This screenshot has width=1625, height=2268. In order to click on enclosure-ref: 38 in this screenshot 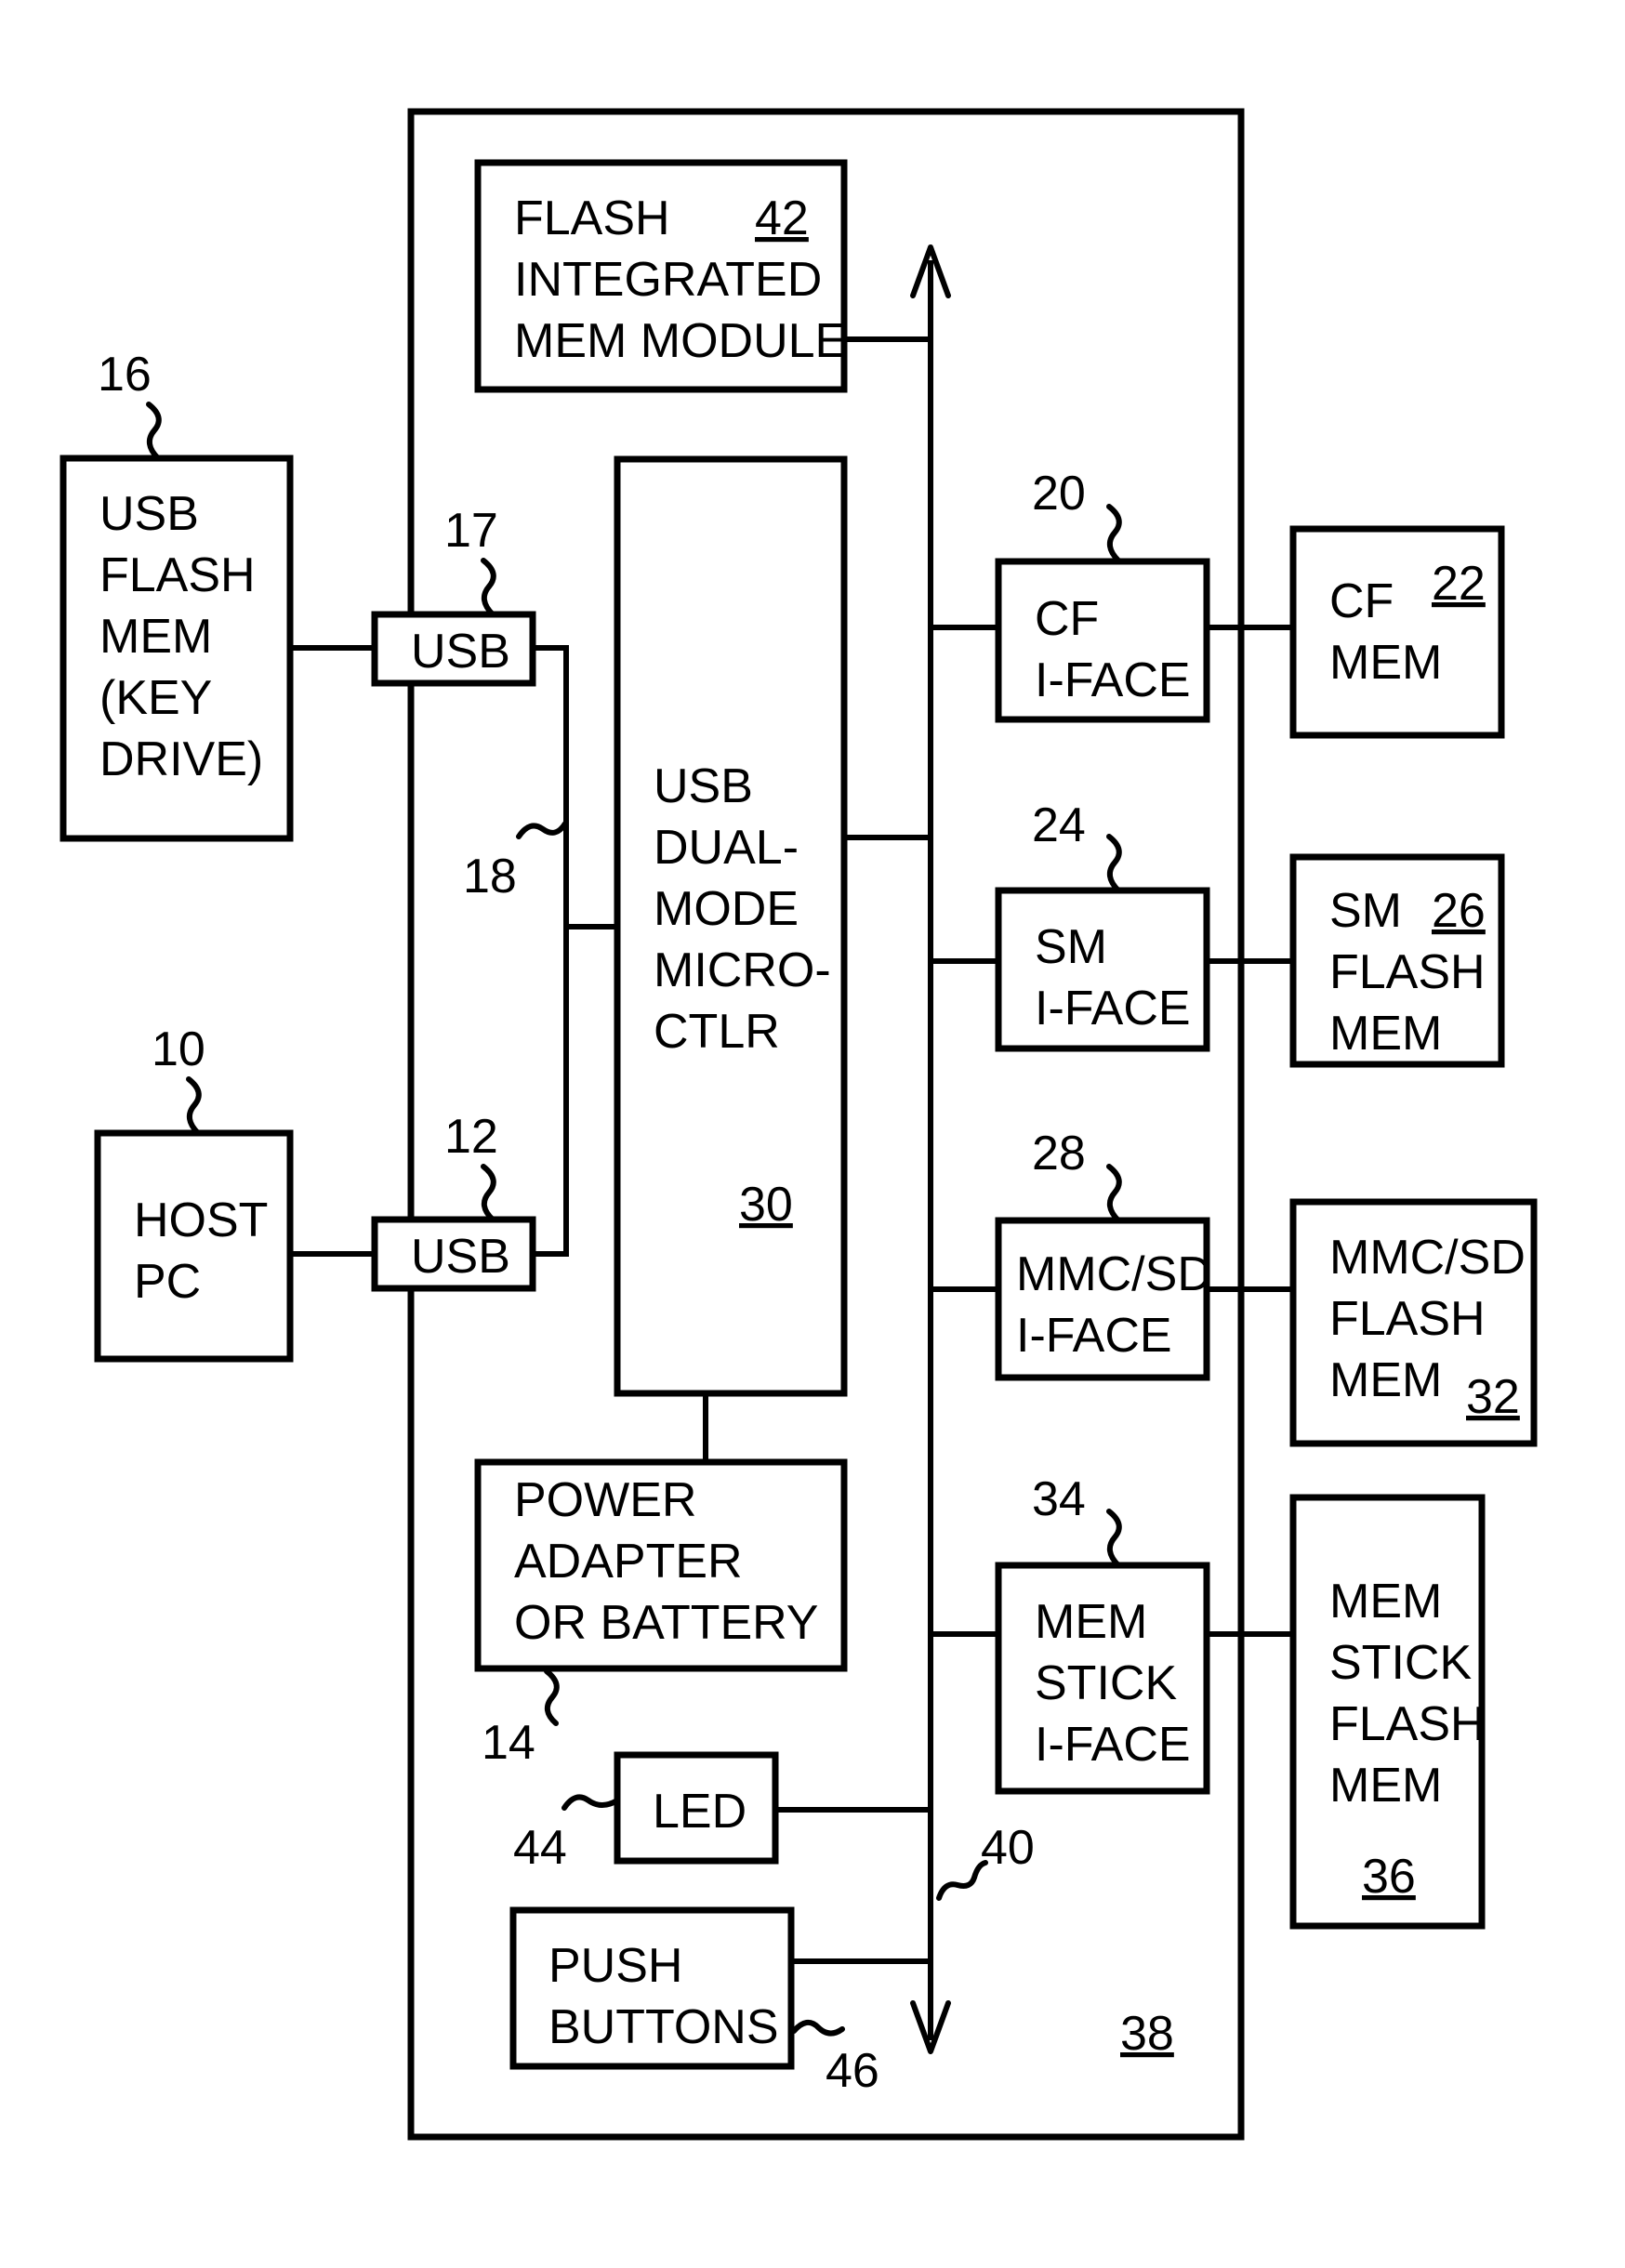, I will do `click(1147, 2034)`.